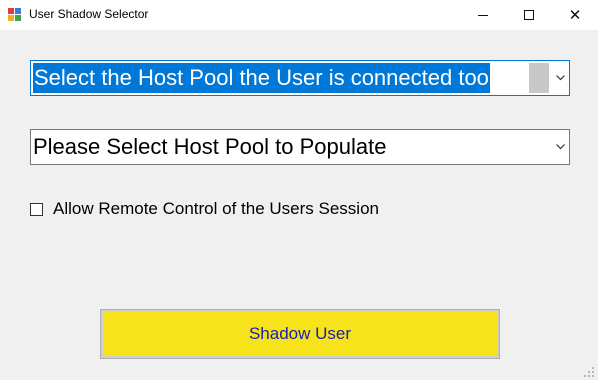 The image size is (598, 380). I want to click on minimize-button, so click(483, 15).